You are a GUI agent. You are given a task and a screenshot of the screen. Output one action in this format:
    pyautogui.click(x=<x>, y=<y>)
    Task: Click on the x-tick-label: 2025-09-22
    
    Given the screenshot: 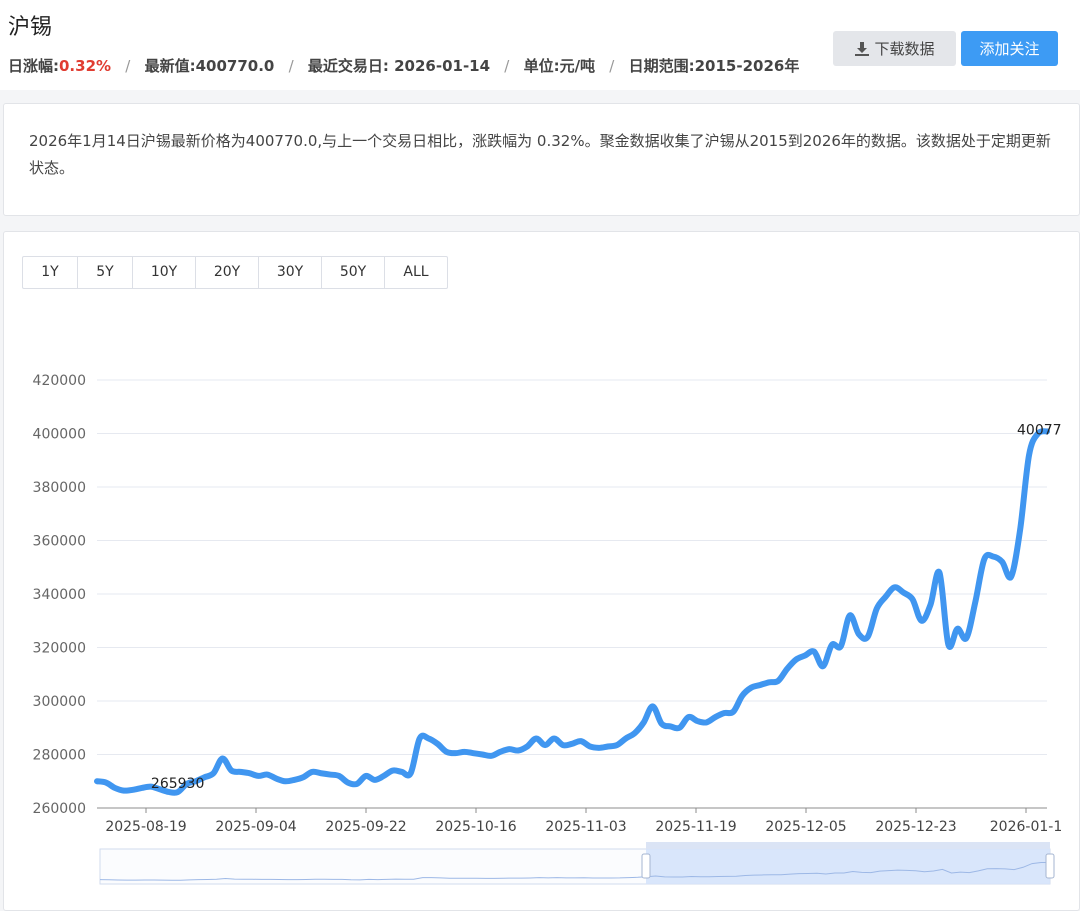 What is the action you would take?
    pyautogui.click(x=365, y=827)
    